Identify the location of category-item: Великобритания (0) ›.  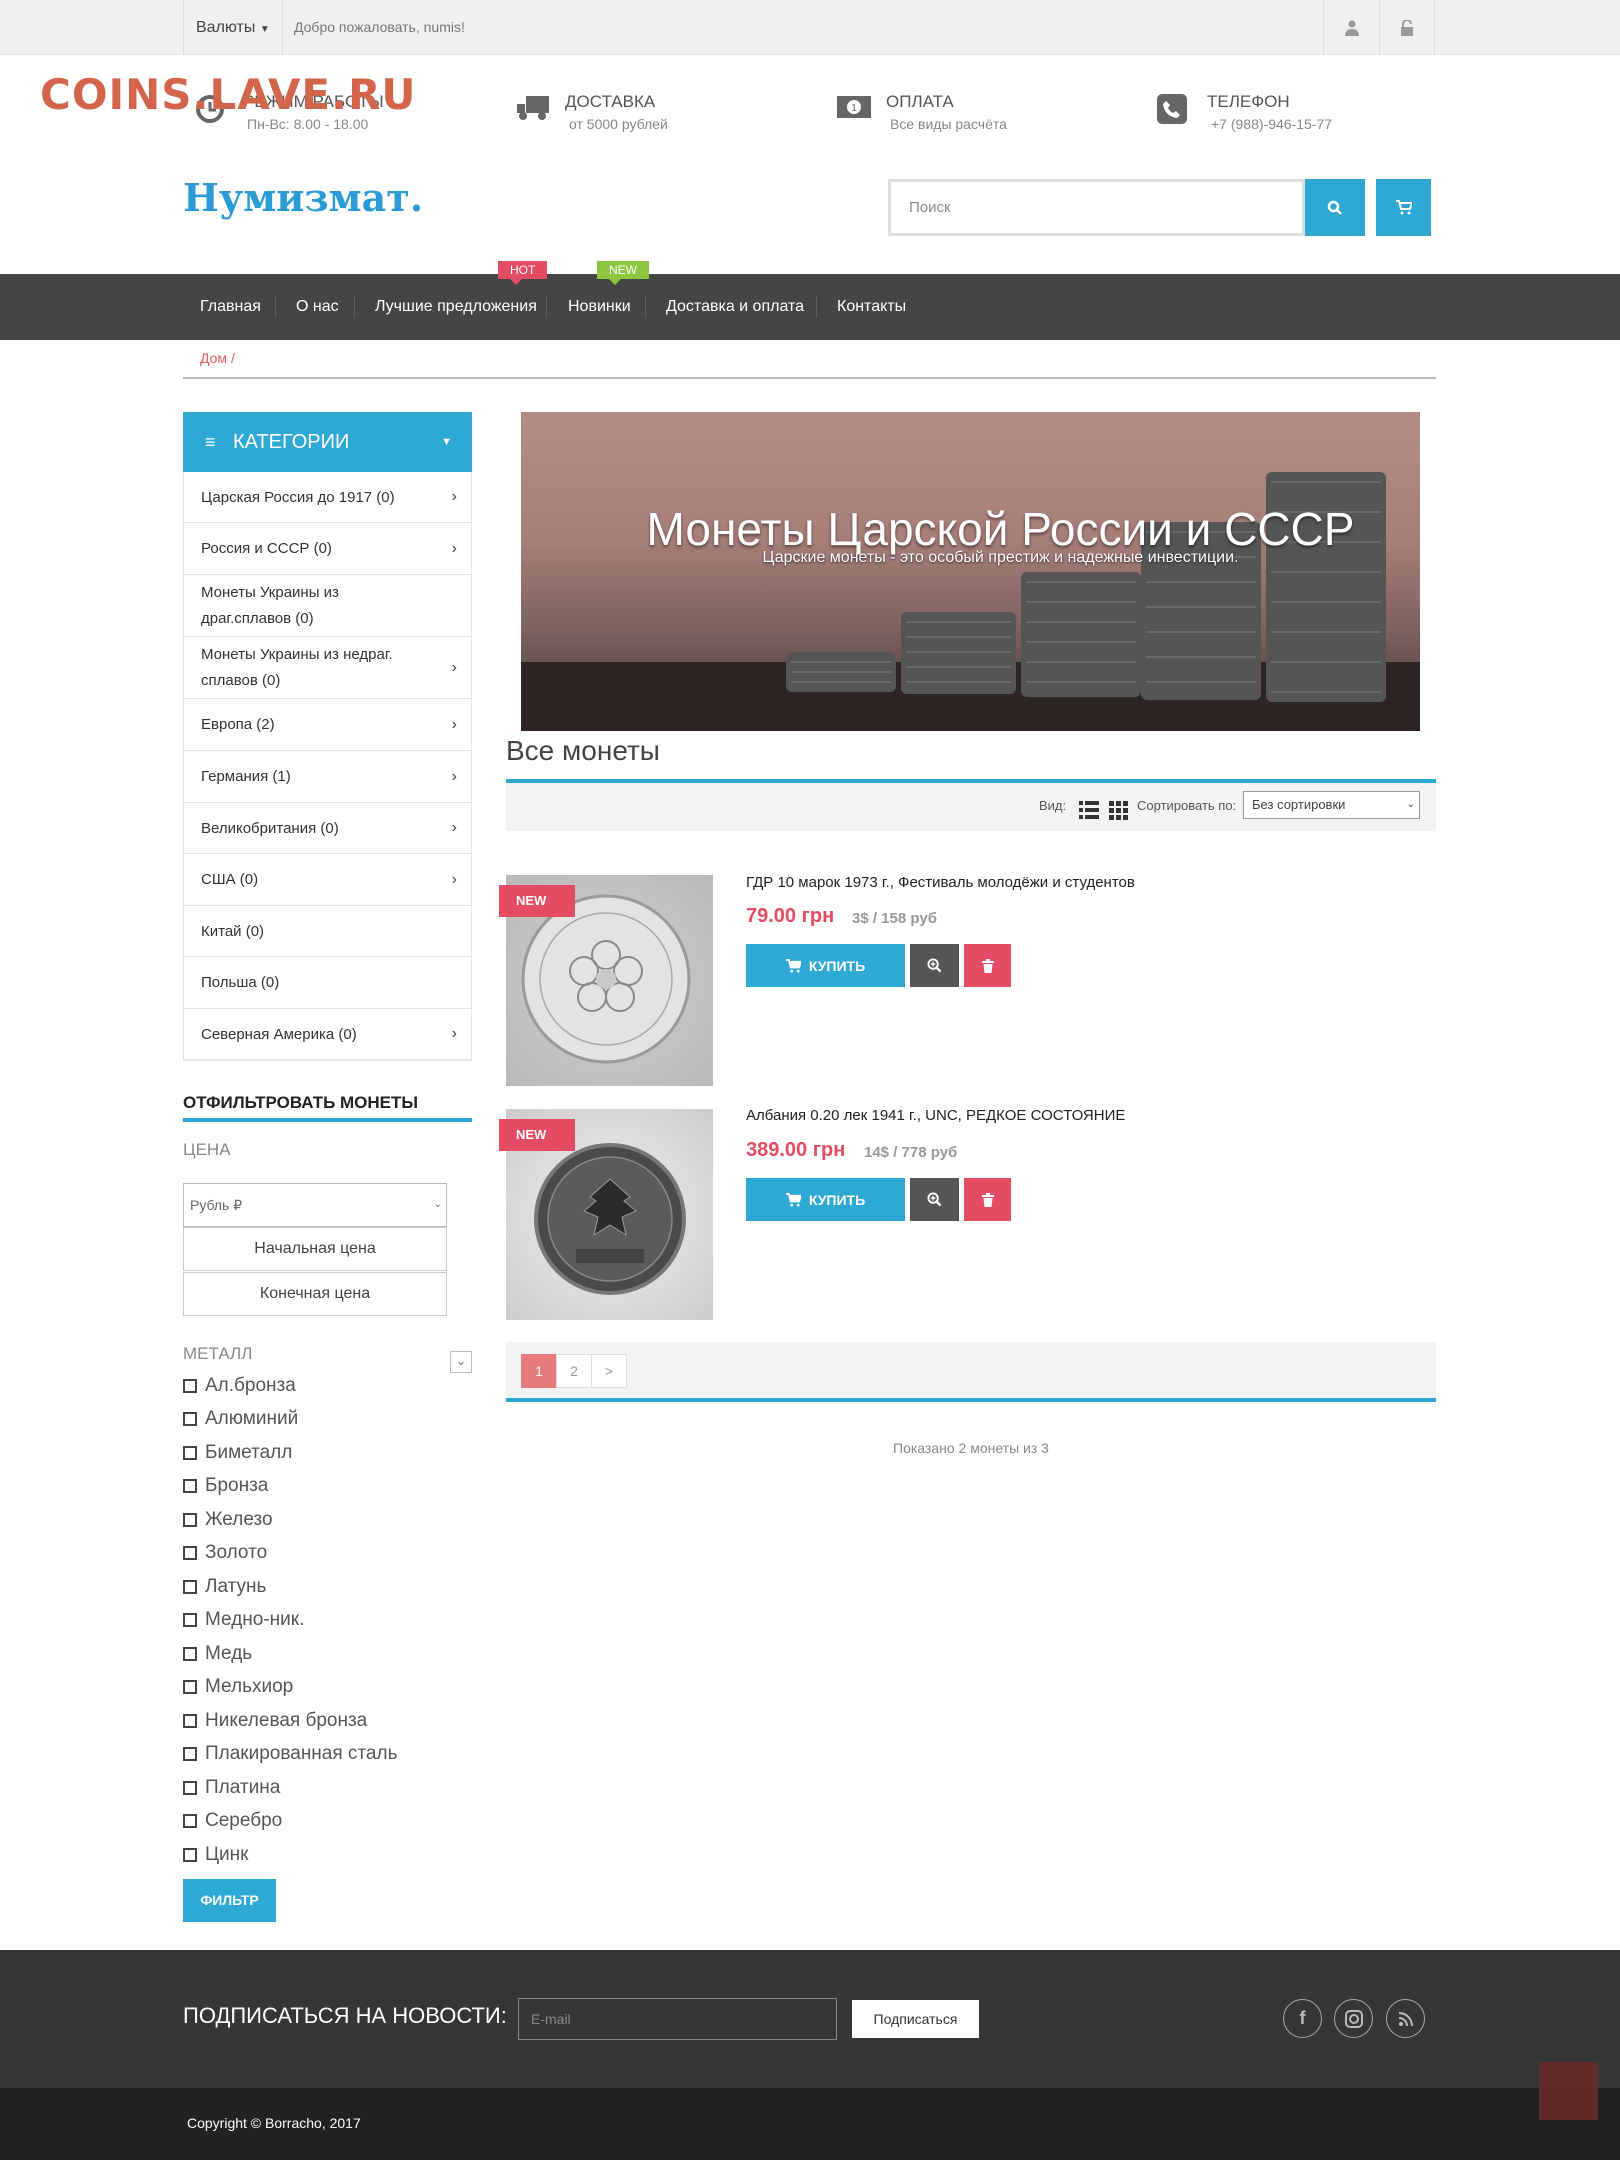
(327, 828).